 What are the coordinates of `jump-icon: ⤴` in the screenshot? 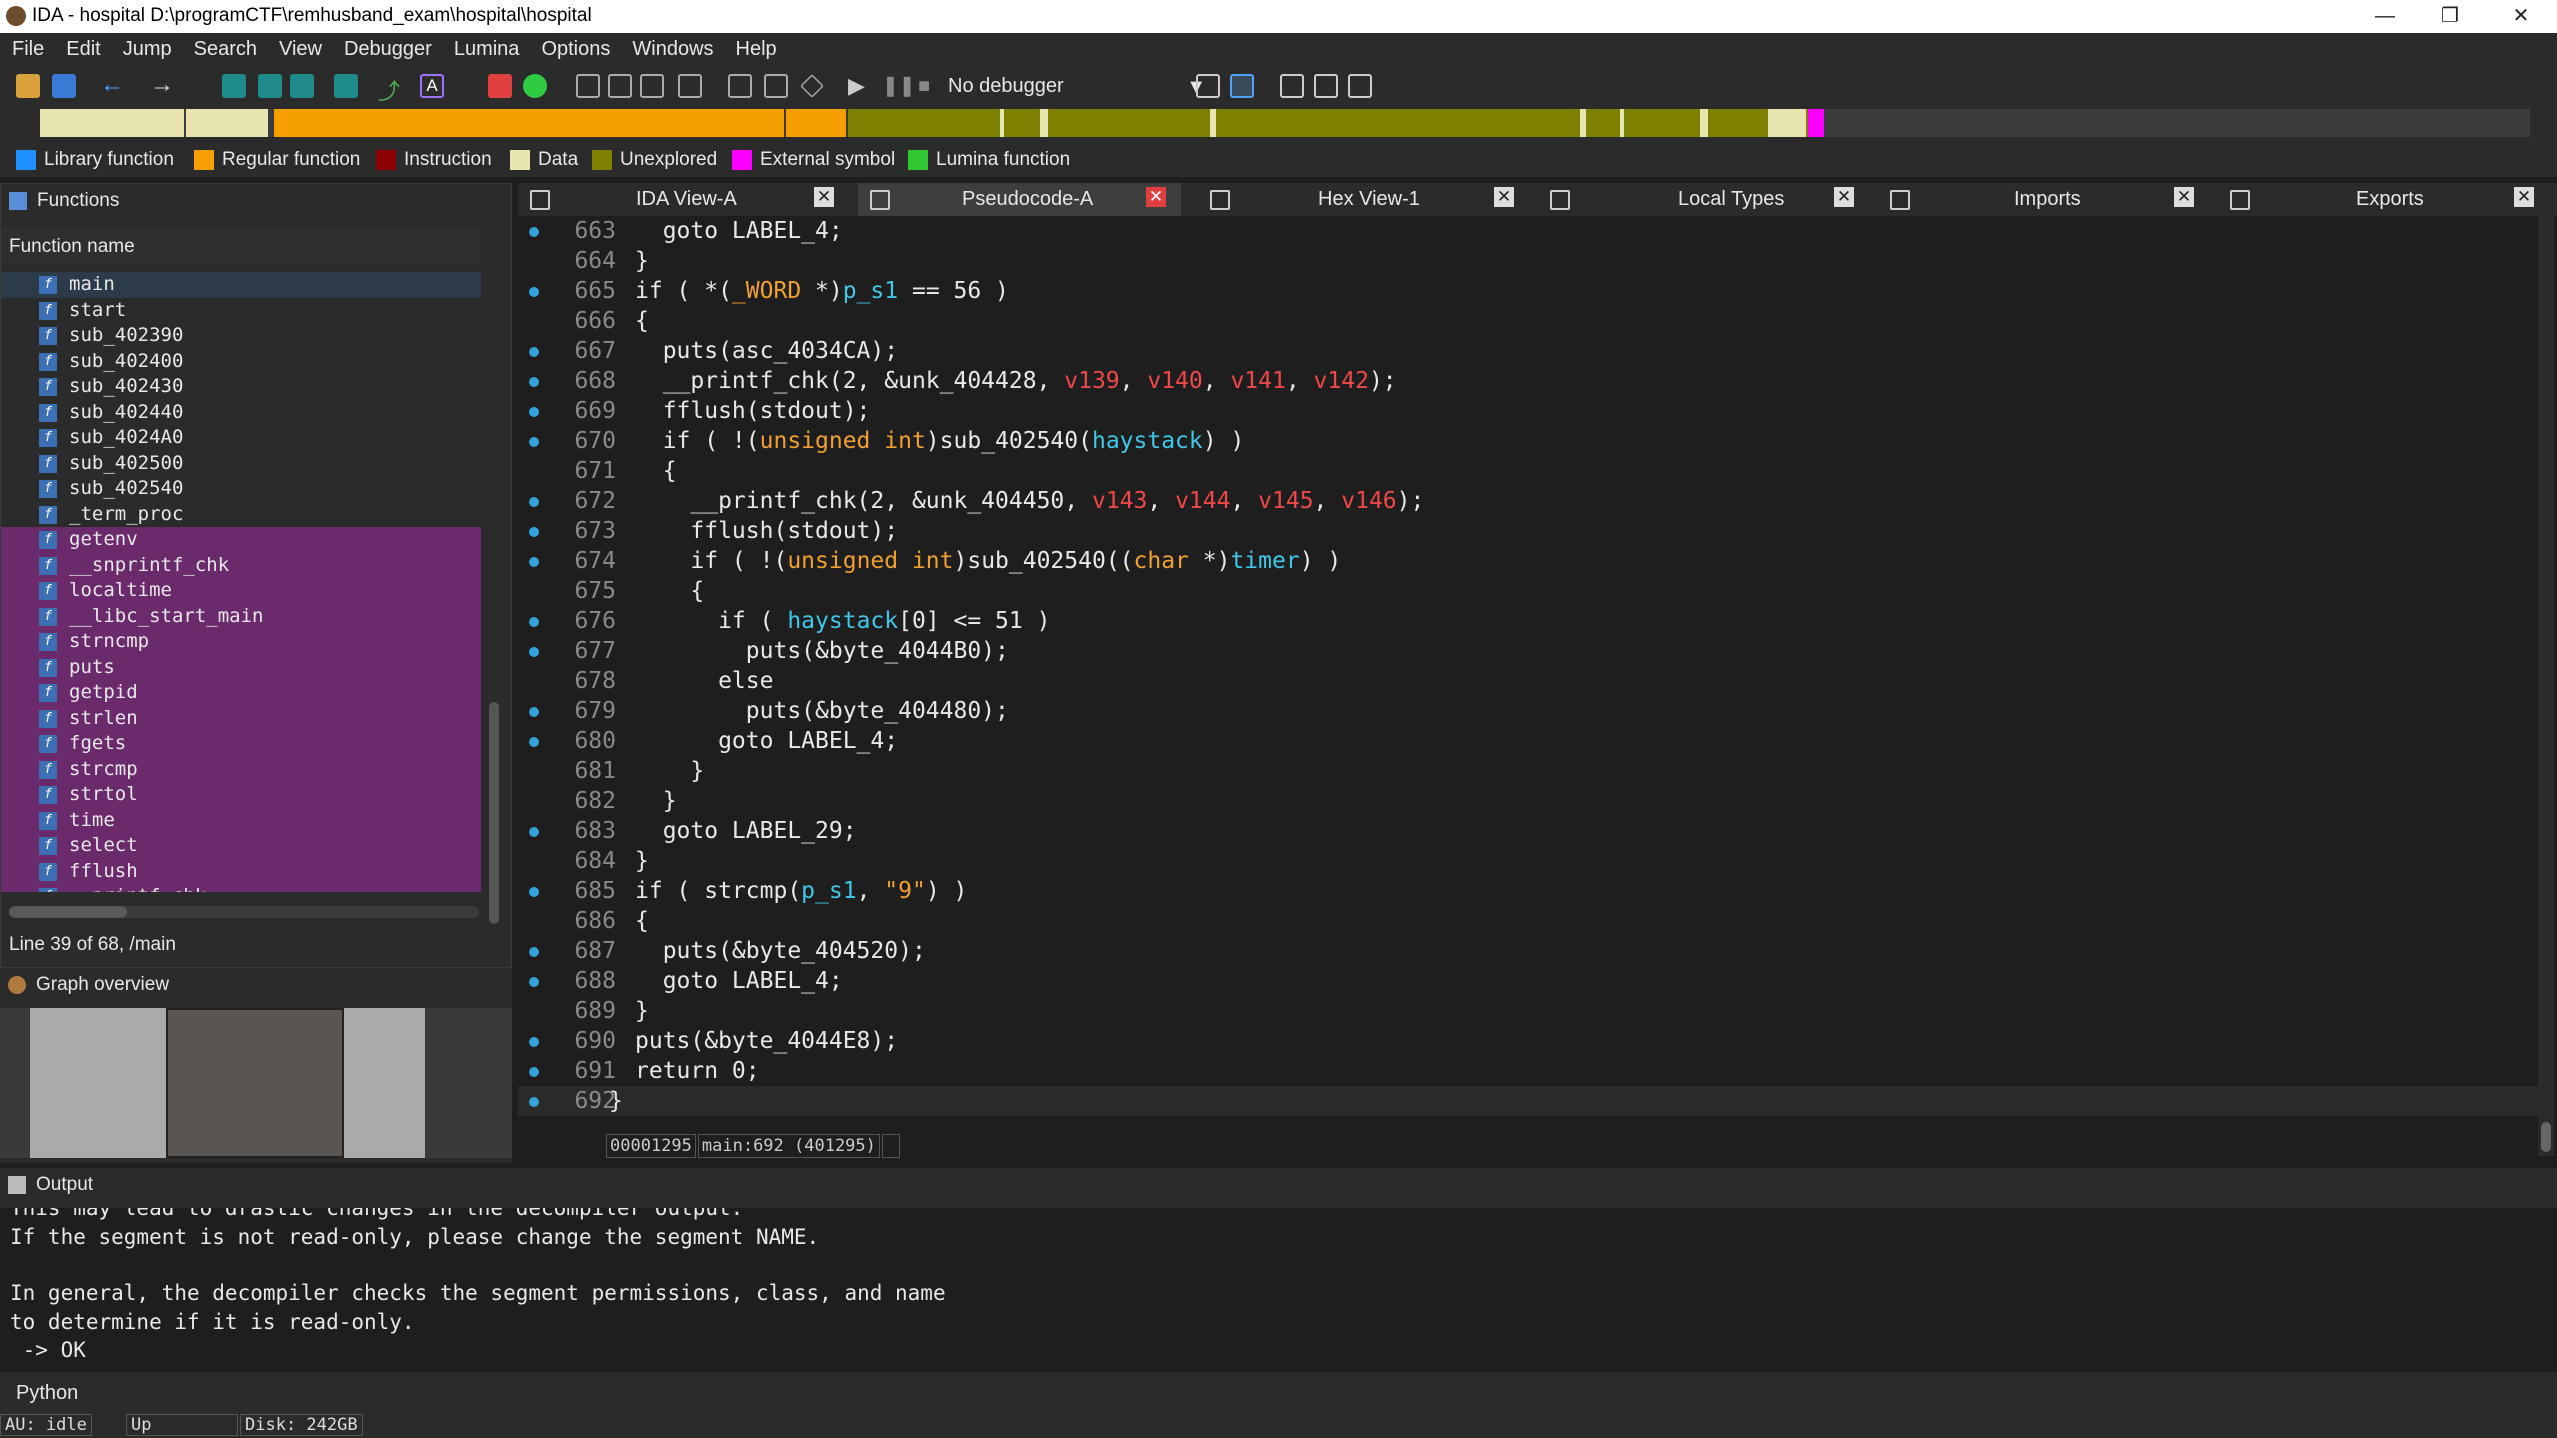 It's located at (390, 89).